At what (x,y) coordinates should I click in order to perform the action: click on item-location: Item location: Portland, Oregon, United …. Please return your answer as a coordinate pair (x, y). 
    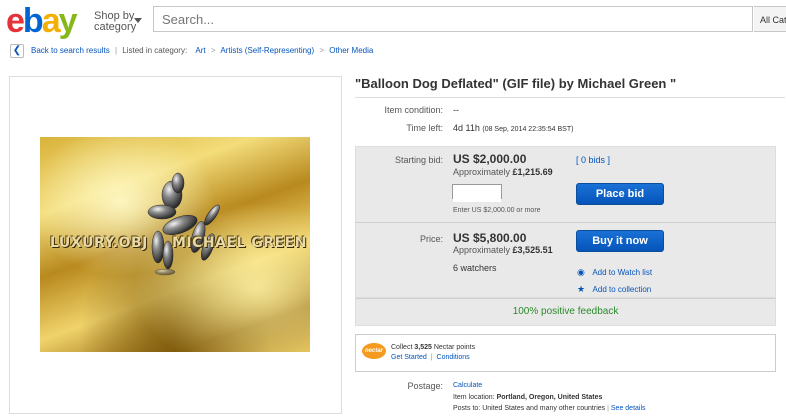
    Looking at the image, I should click on (527, 397).